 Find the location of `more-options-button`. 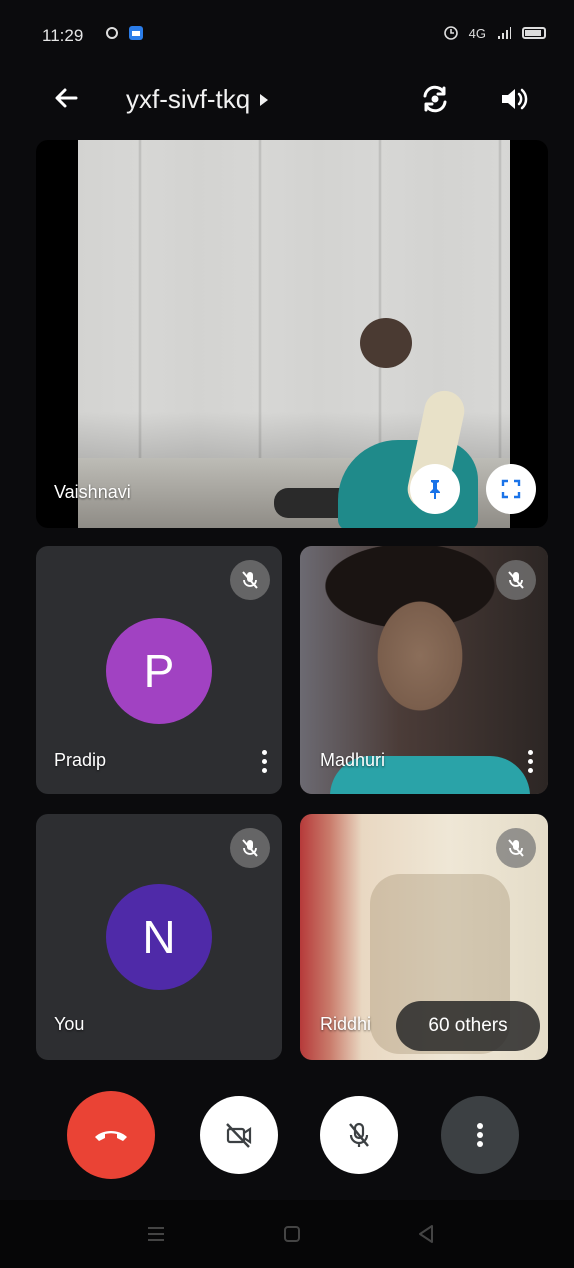

more-options-button is located at coordinates (480, 1135).